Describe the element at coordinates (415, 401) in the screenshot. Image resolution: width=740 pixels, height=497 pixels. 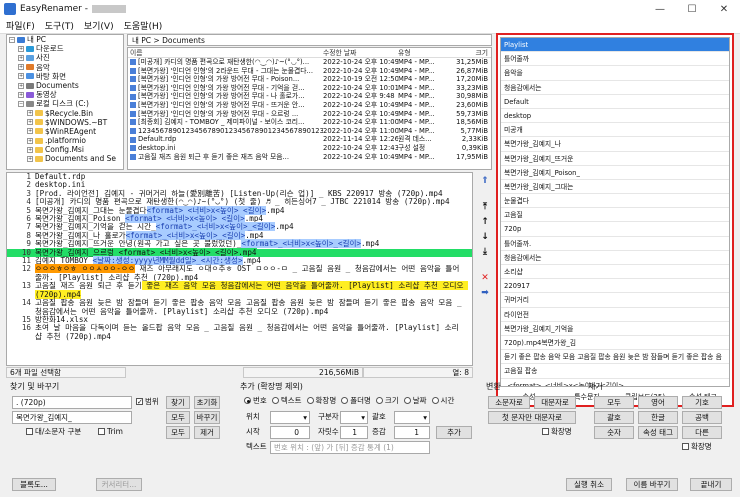
I see `add-radio-option: 날짜` at that location.